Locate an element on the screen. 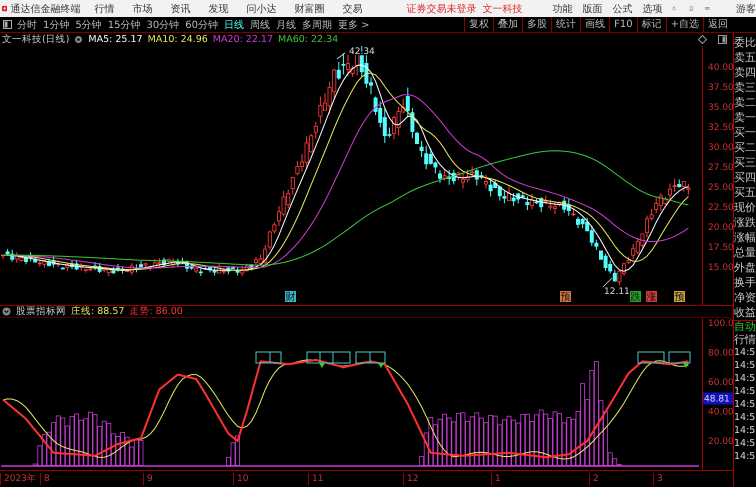 Image resolution: width=756 pixels, height=487 pixels. menu-item: 版面 is located at coordinates (592, 9).